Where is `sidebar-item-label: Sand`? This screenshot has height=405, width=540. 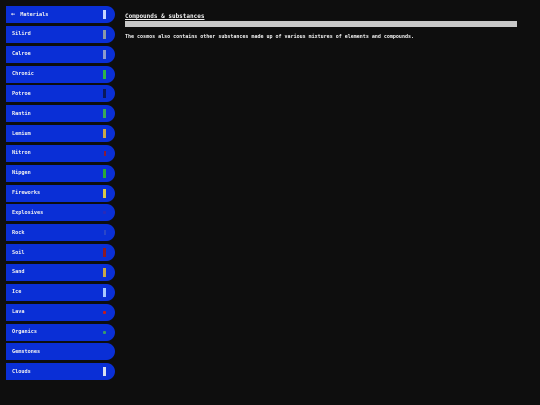 sidebar-item-label: Sand is located at coordinates (18, 272).